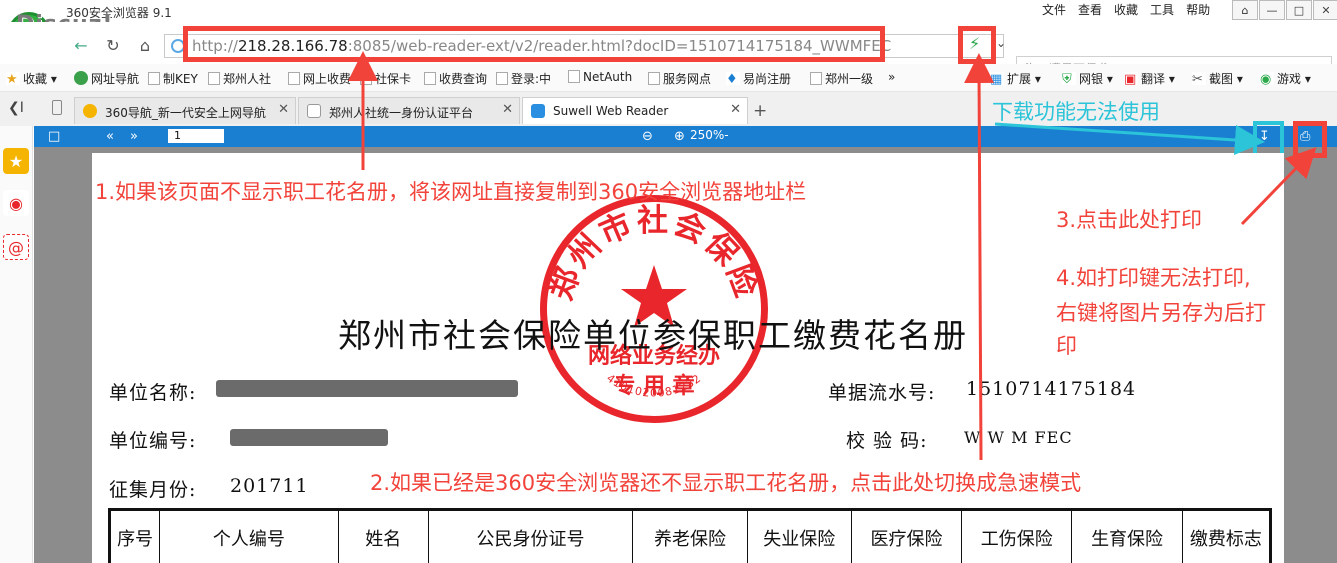  What do you see at coordinates (113, 45) in the screenshot?
I see `refresh-icon: ↻` at bounding box center [113, 45].